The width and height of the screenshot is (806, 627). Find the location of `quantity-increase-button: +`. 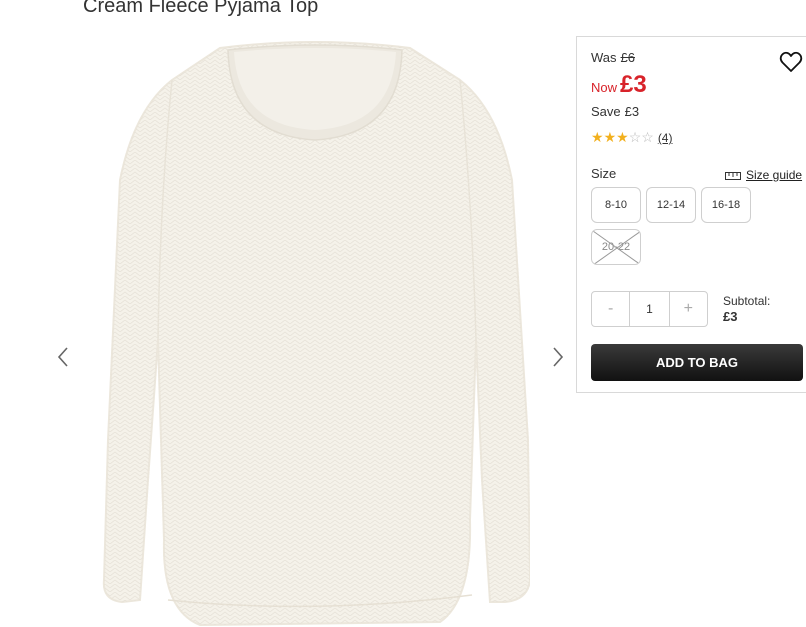

quantity-increase-button: + is located at coordinates (688, 309).